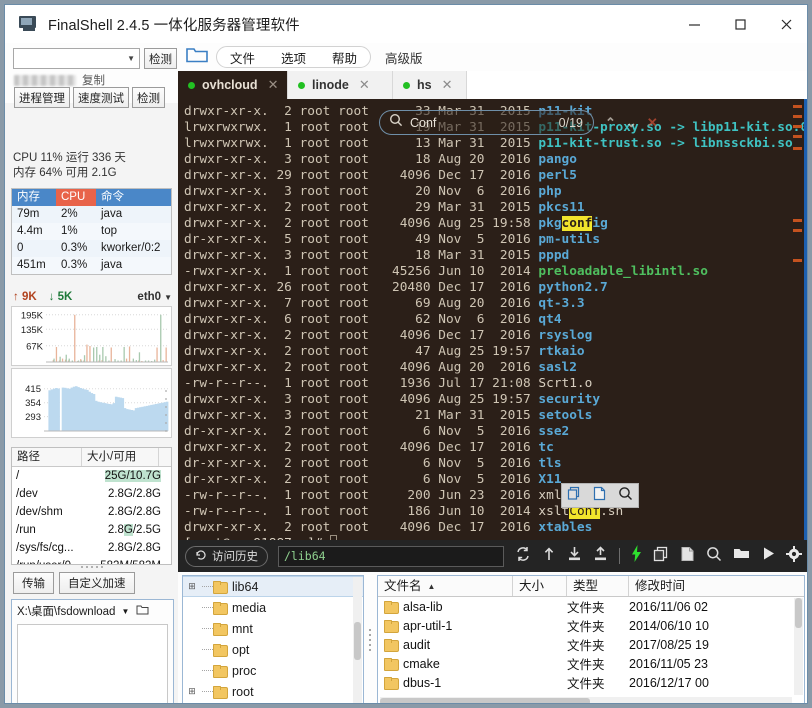 Image resolution: width=812 pixels, height=708 pixels. I want to click on file-row: audit 文件夹 2017/08/25 19, so click(591, 644).